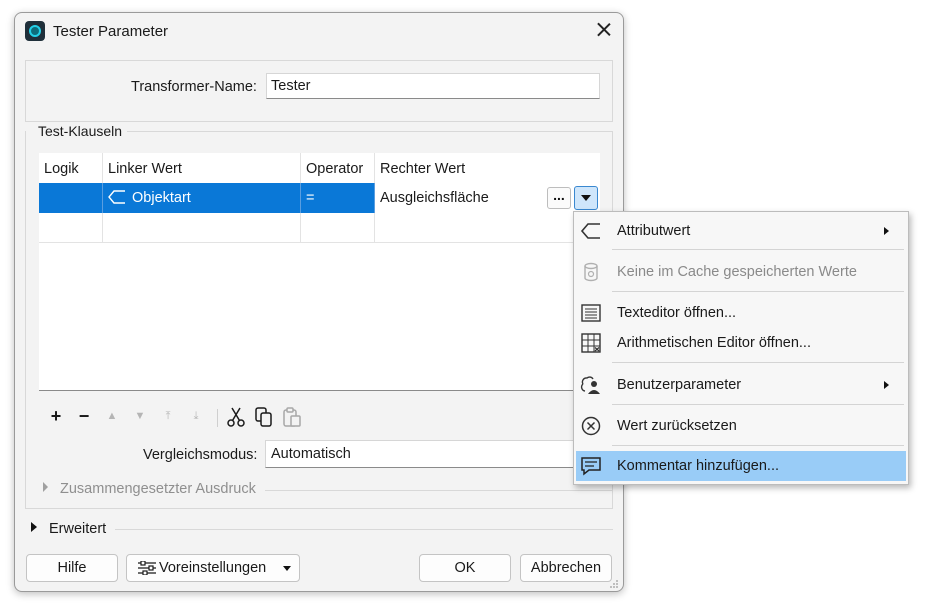 This screenshot has width=928, height=608. Describe the element at coordinates (679, 385) in the screenshot. I see `menu-item-label: Benutzerparameter` at that location.